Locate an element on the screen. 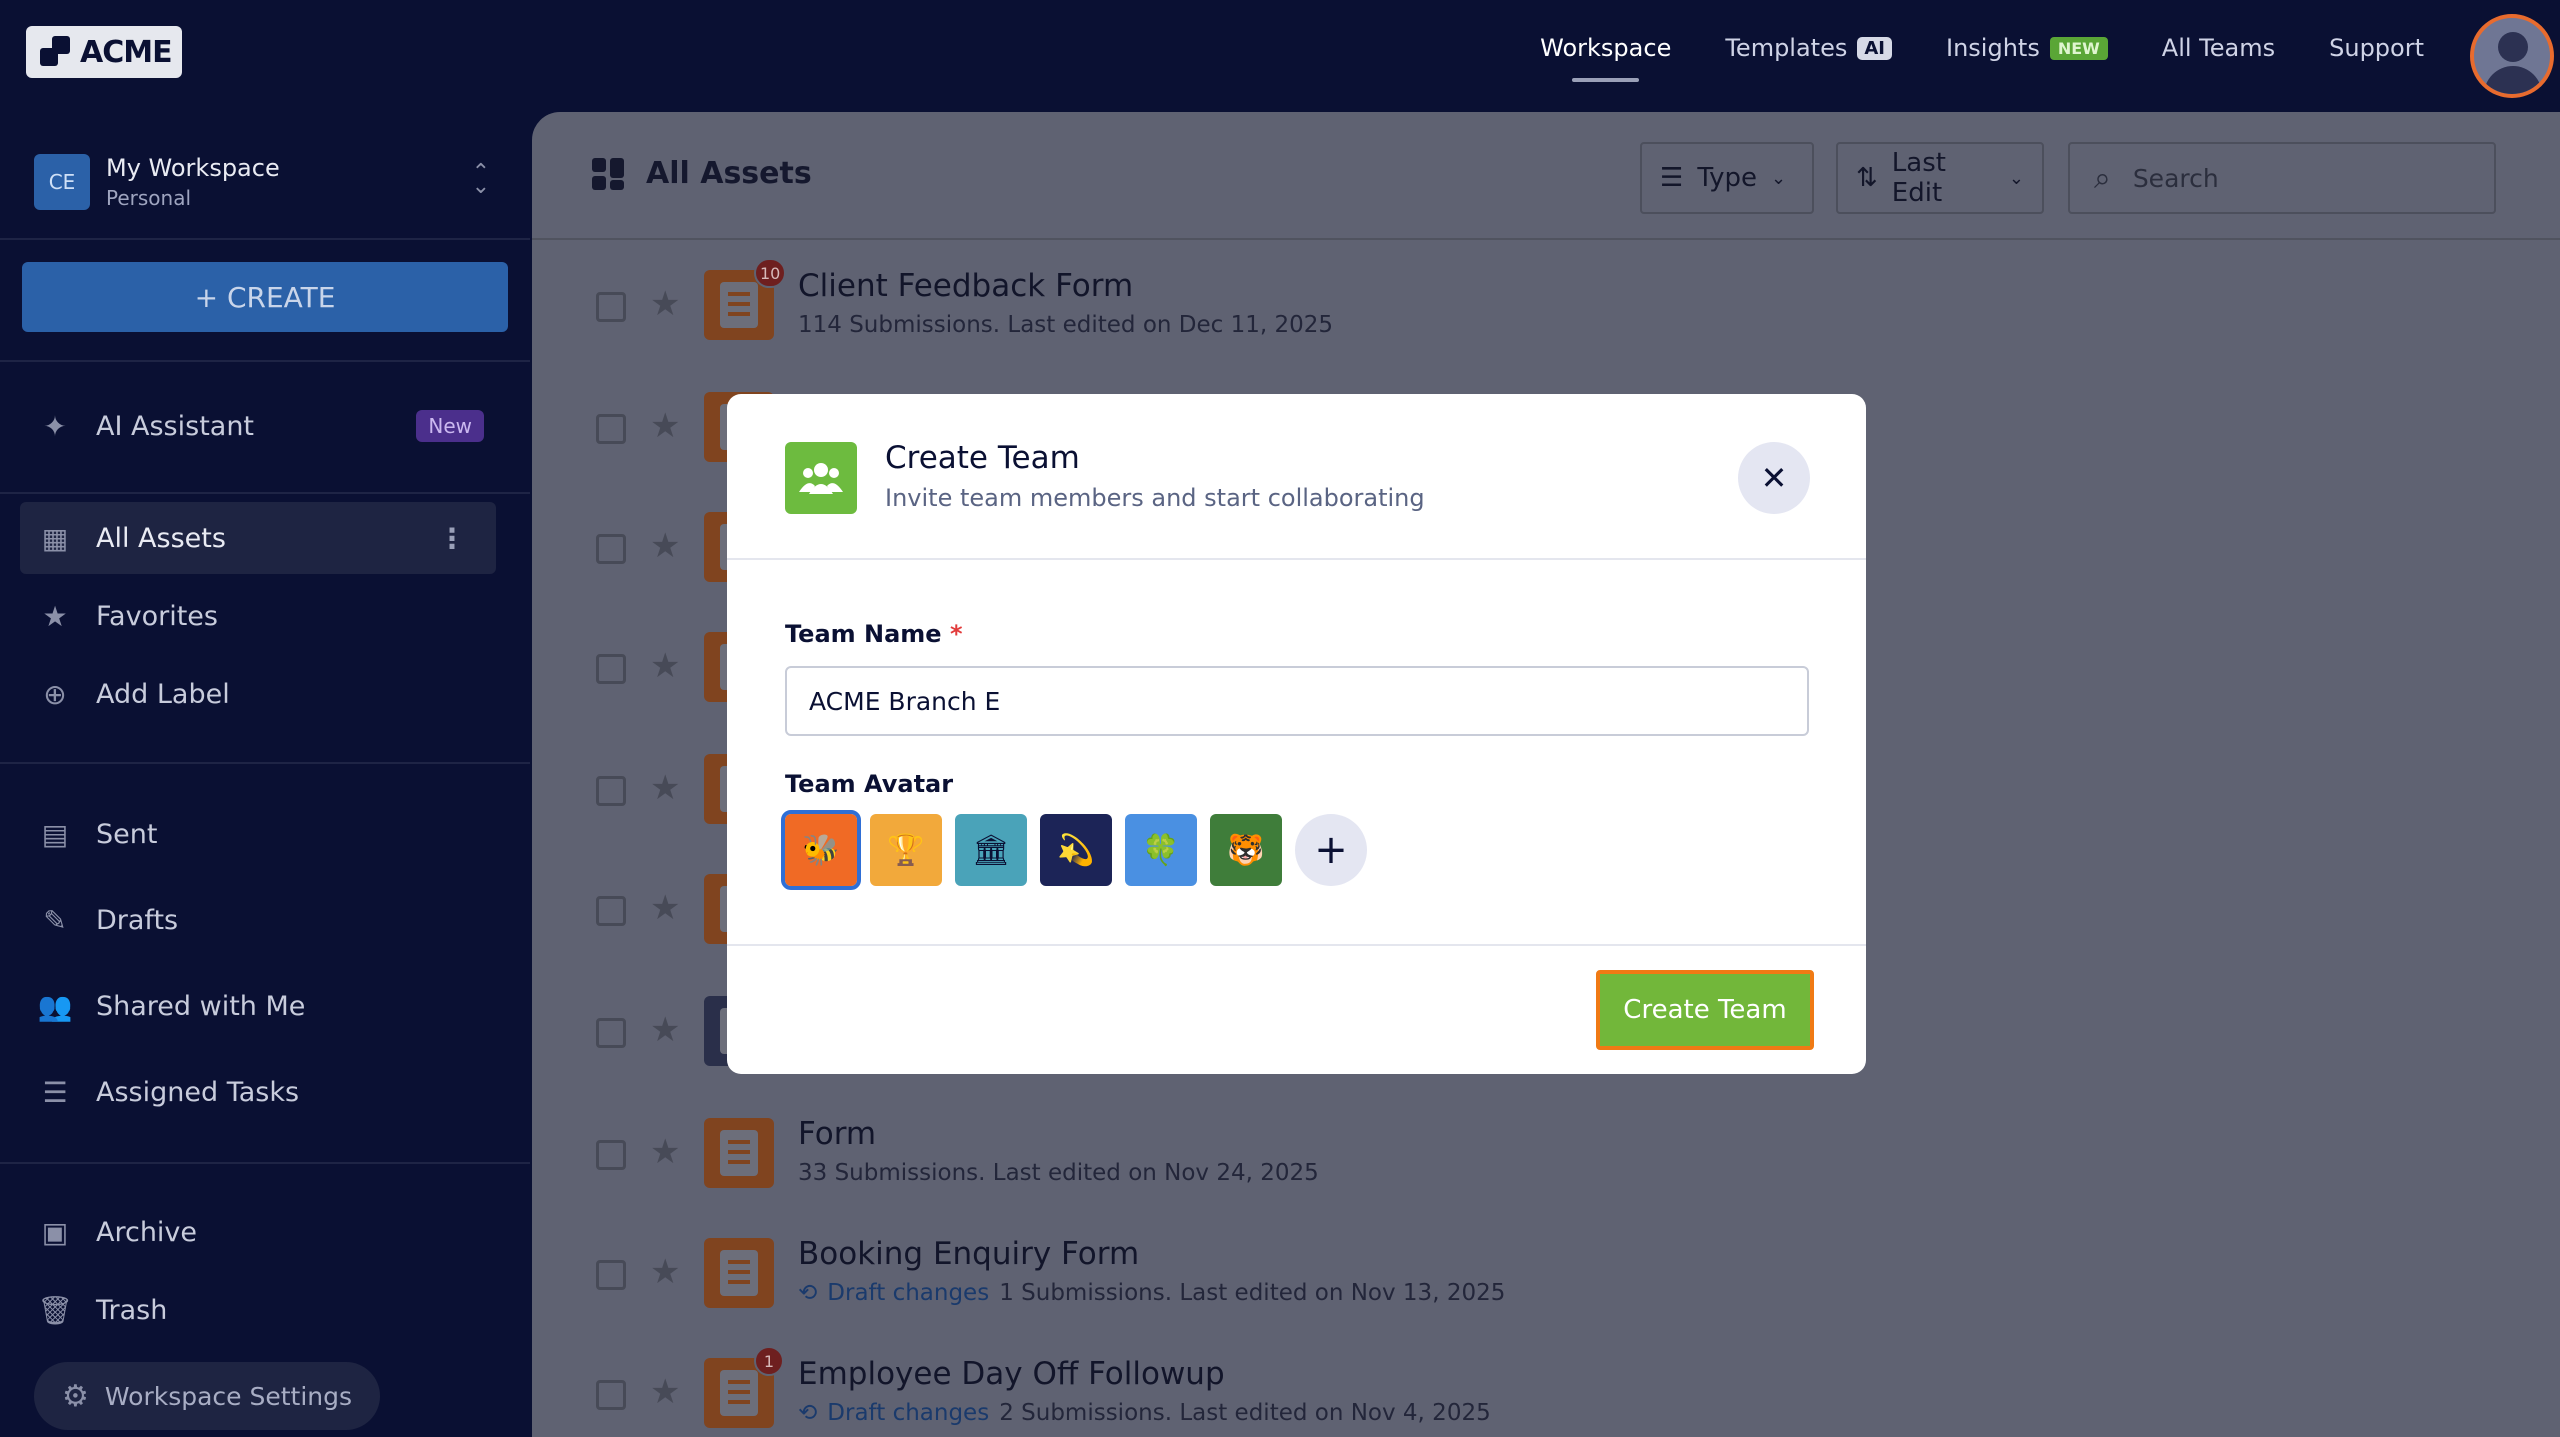 The height and width of the screenshot is (1437, 2560). workspace-info: My Workspace Personal is located at coordinates (193, 182).